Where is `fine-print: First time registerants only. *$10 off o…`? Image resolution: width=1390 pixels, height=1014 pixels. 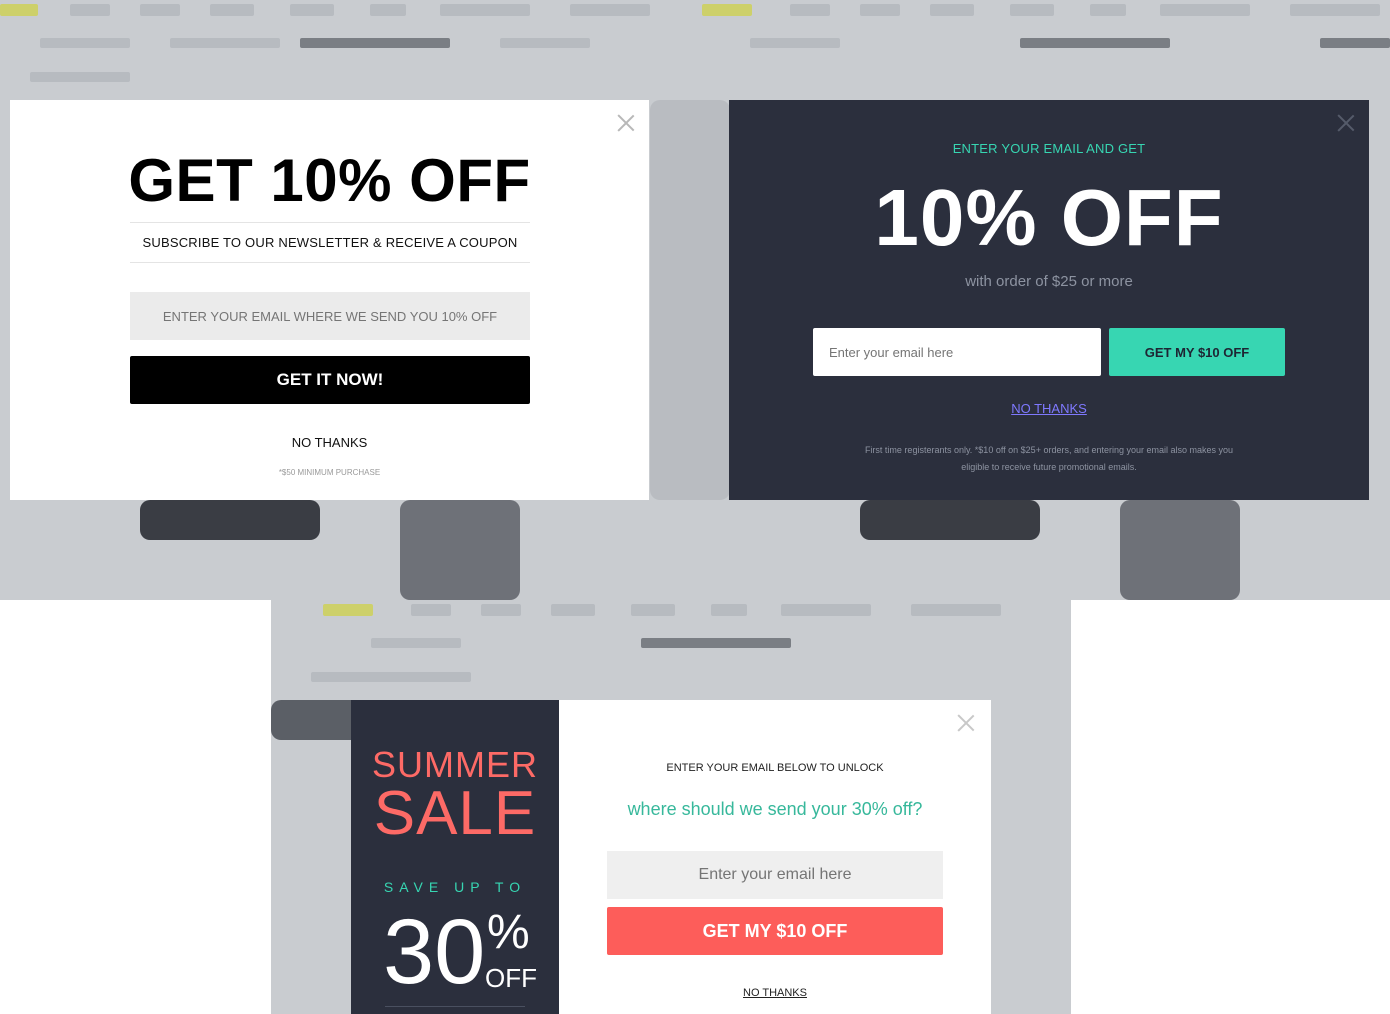
fine-print: First time registerants only. *$10 off o… is located at coordinates (1049, 458).